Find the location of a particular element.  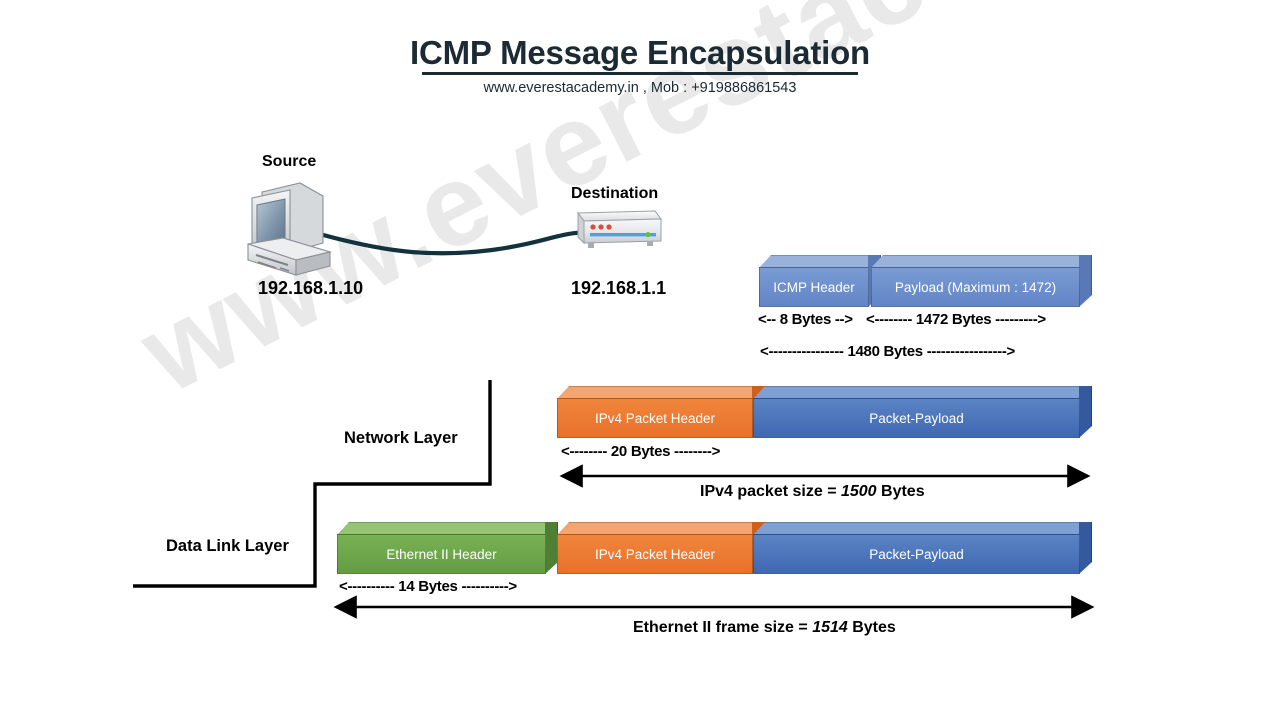

network-layer-label: Network Layer is located at coordinates (401, 438).